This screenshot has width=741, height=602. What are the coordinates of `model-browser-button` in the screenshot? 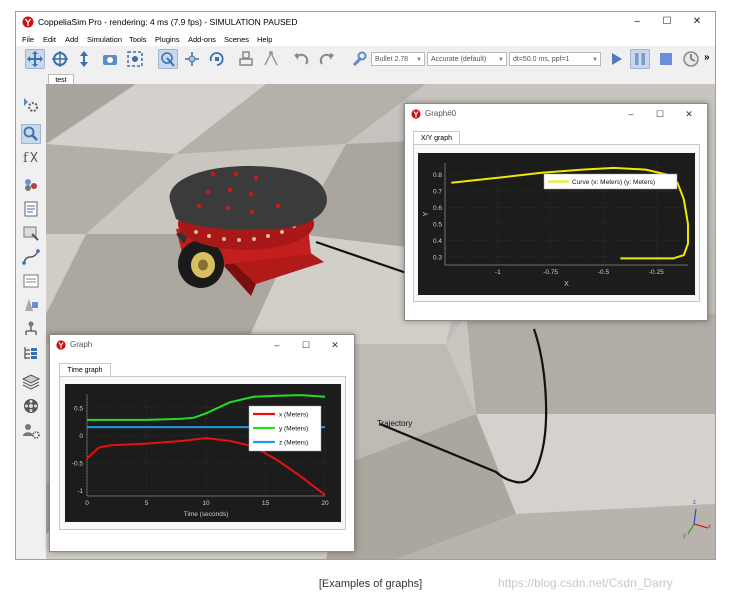 It's located at (31, 305).